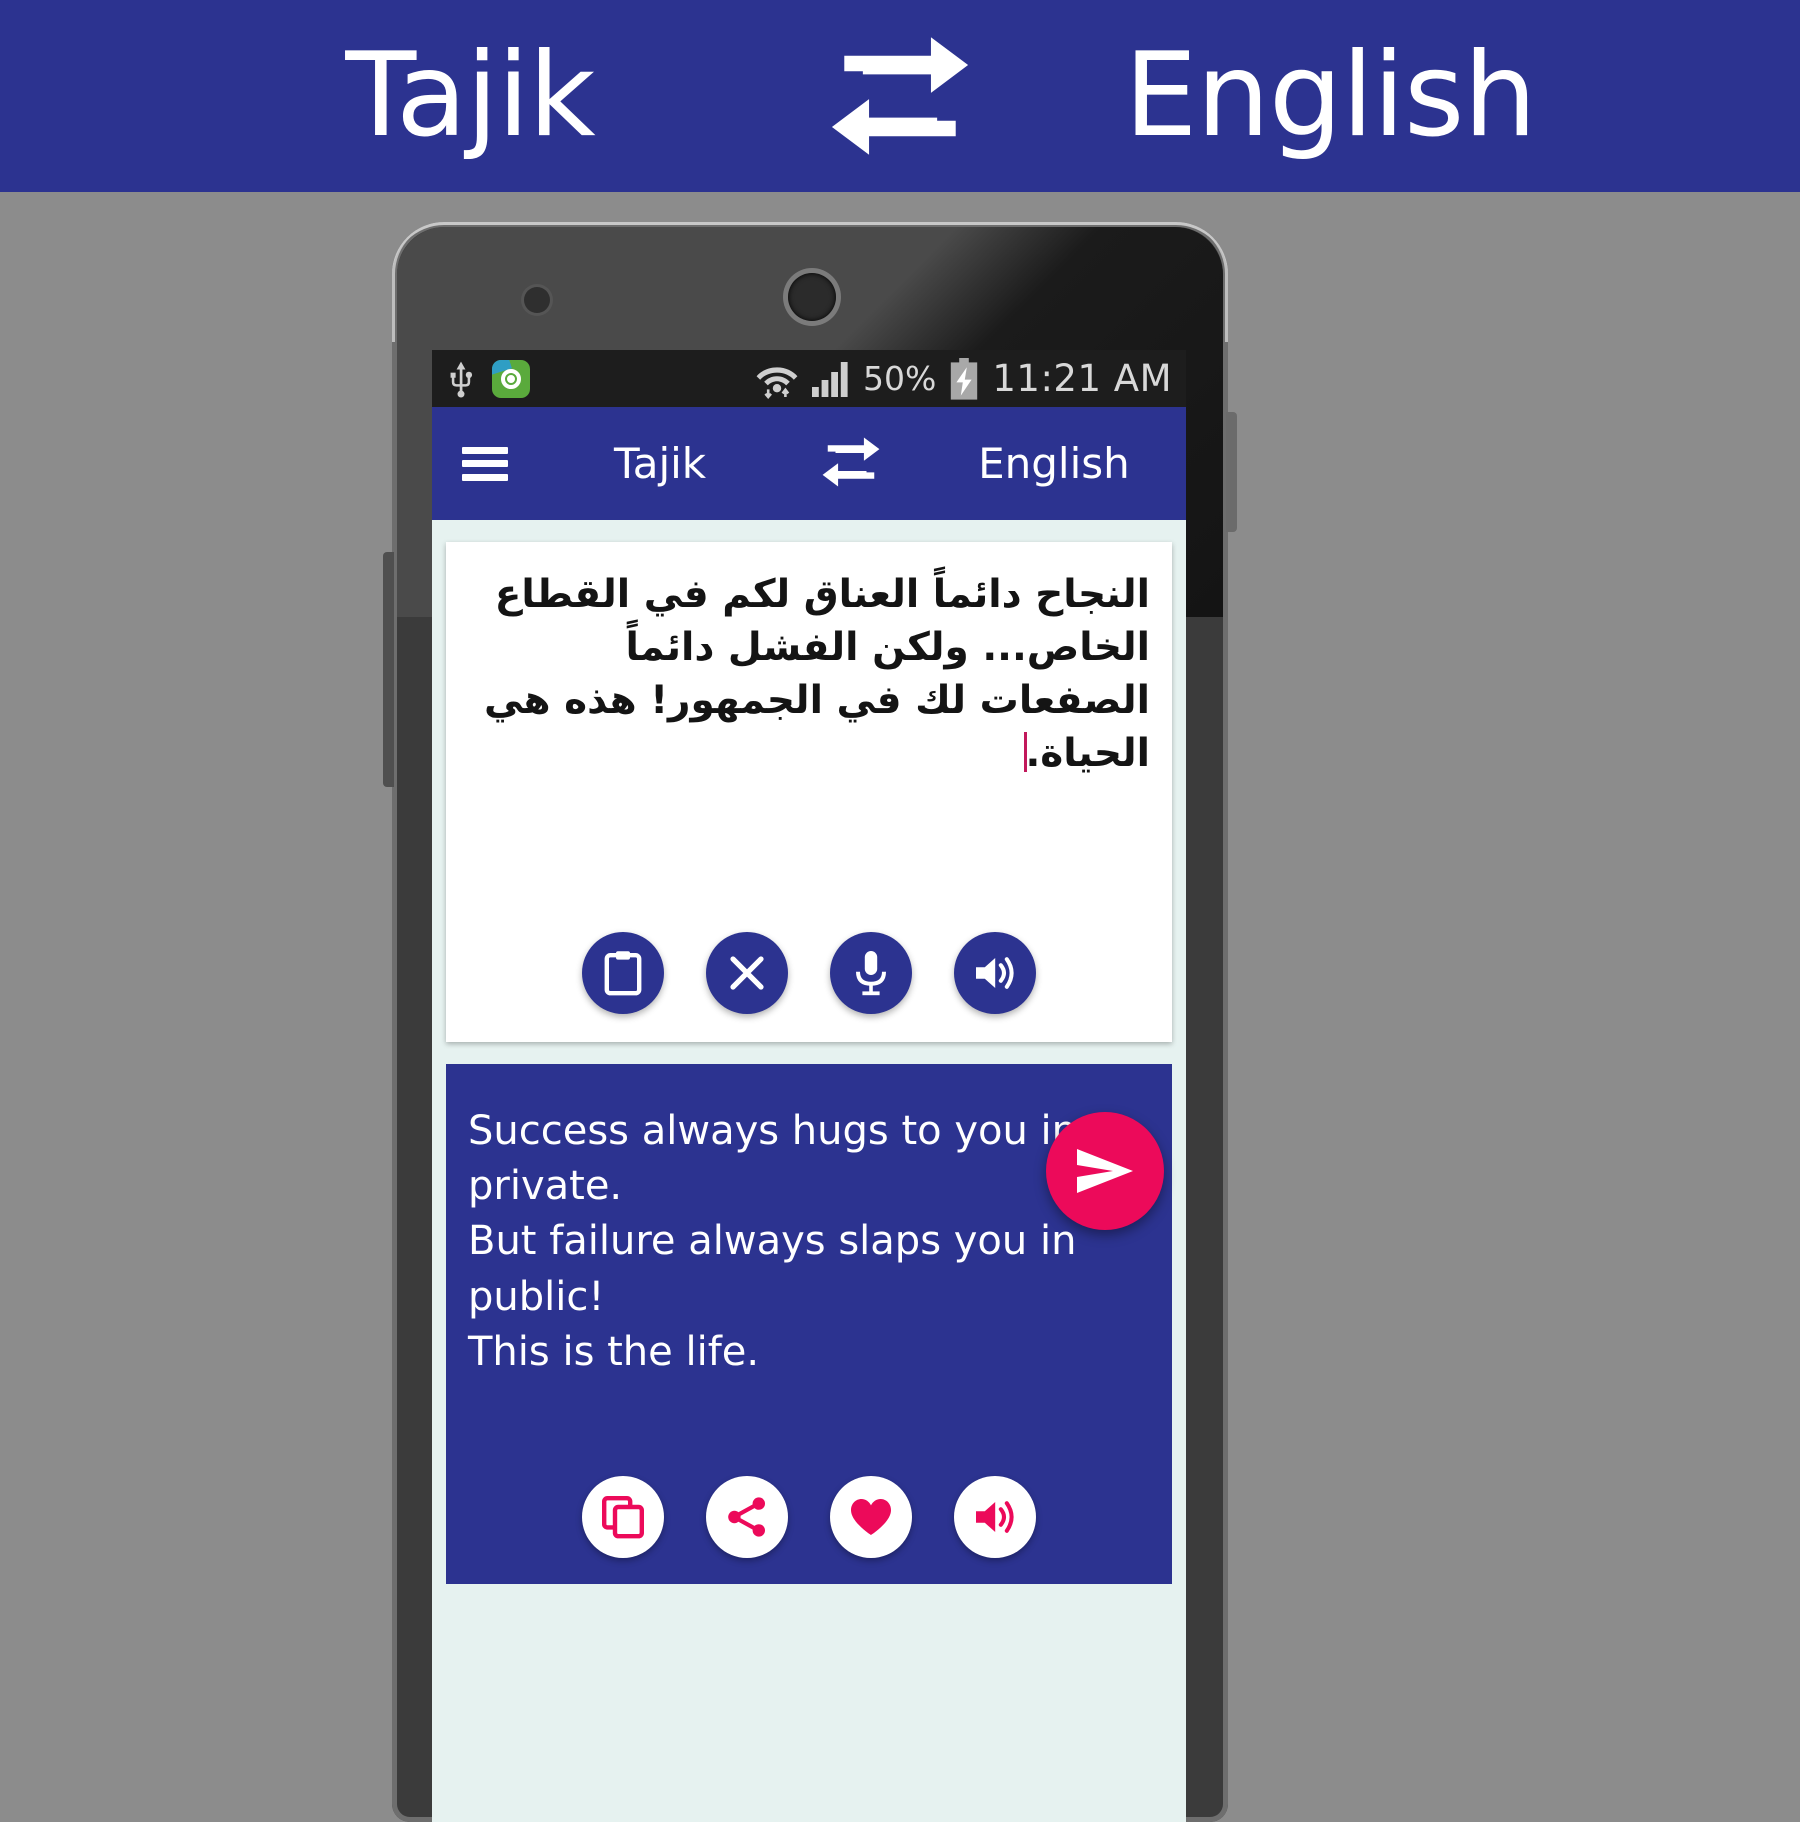 This screenshot has height=1822, width=1800. I want to click on status-bar: 50% 11:21 AM, so click(809, 378).